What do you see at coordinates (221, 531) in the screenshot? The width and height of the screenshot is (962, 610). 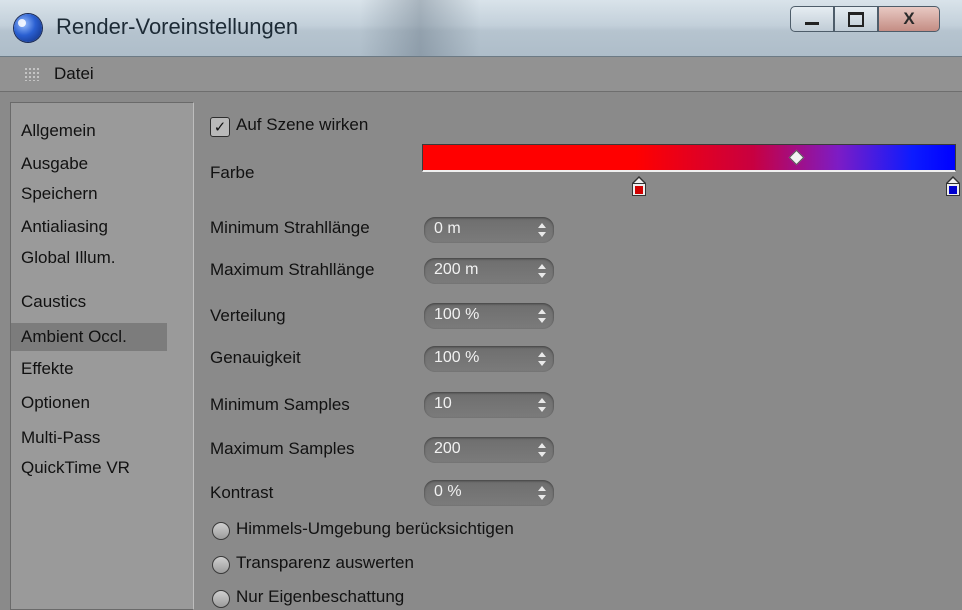 I see `sky-environment-checkbox` at bounding box center [221, 531].